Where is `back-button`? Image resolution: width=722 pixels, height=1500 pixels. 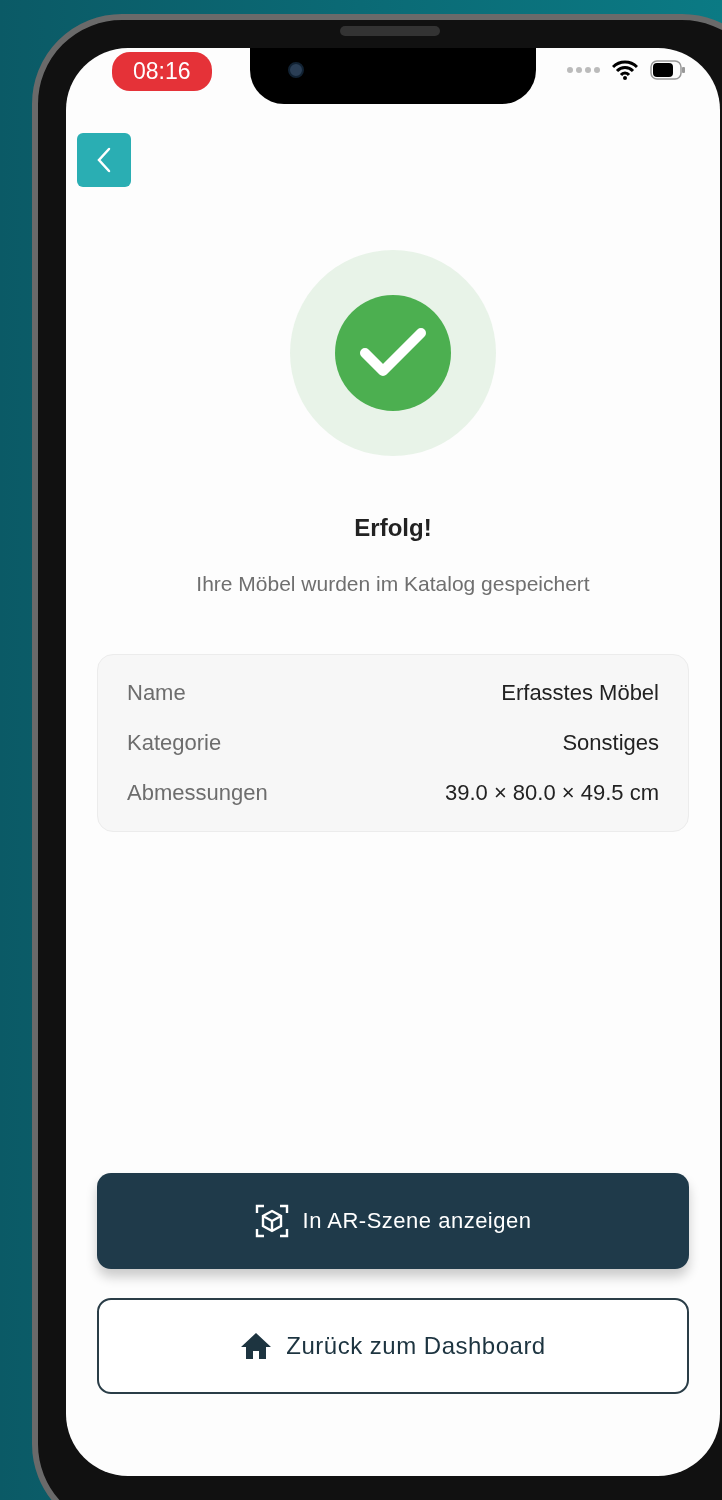 back-button is located at coordinates (104, 160).